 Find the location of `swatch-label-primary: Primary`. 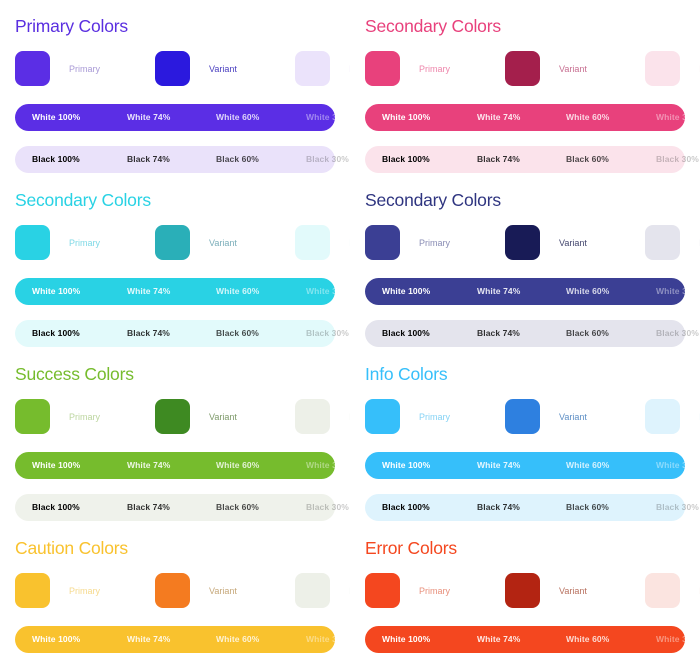

swatch-label-primary: Primary is located at coordinates (84, 590).